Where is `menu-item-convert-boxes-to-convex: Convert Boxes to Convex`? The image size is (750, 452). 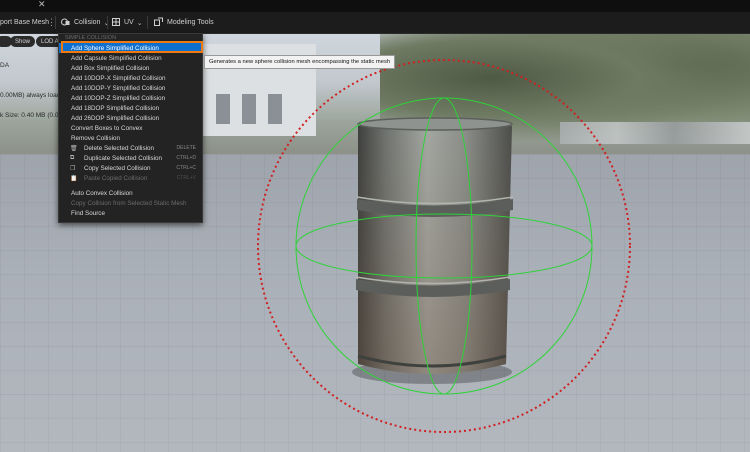
menu-item-convert-boxes-to-convex: Convert Boxes to Convex is located at coordinates (130, 128).